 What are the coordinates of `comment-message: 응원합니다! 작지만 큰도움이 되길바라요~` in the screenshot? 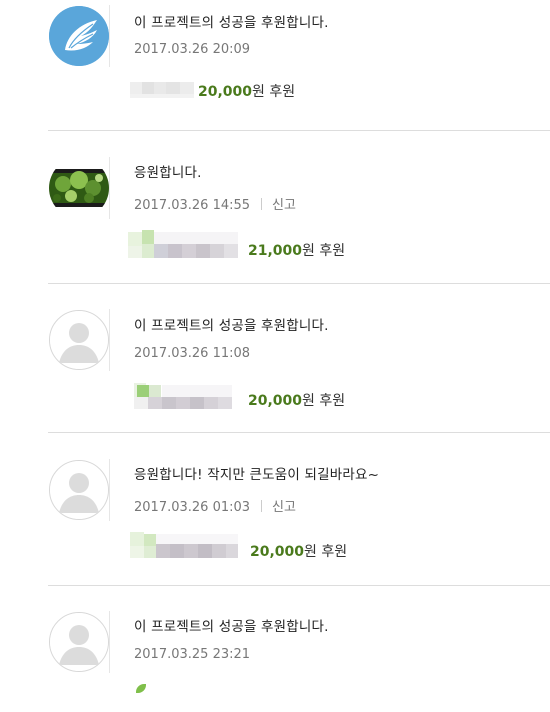 It's located at (257, 475).